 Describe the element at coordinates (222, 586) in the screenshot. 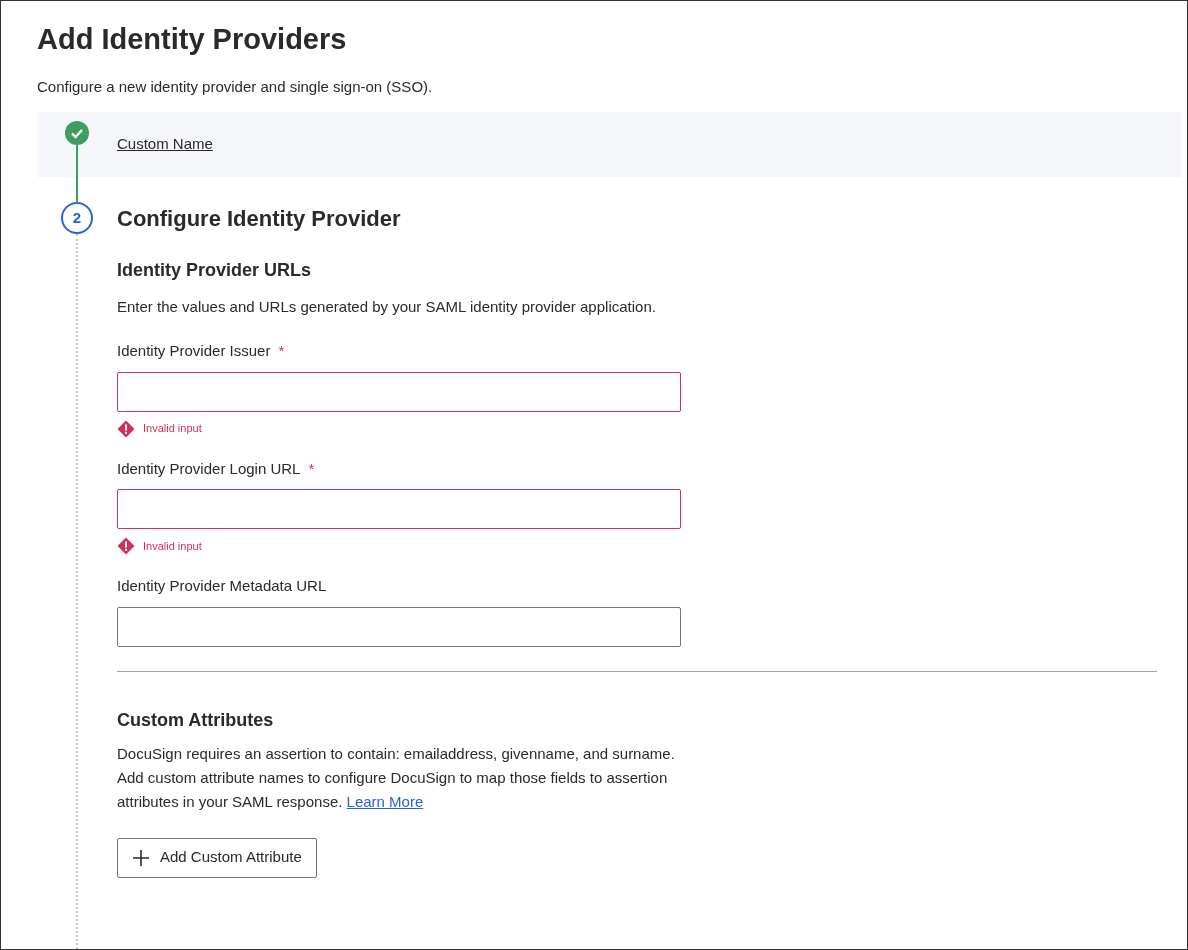

I see `field-label: Identity Provider Metadata URL` at that location.